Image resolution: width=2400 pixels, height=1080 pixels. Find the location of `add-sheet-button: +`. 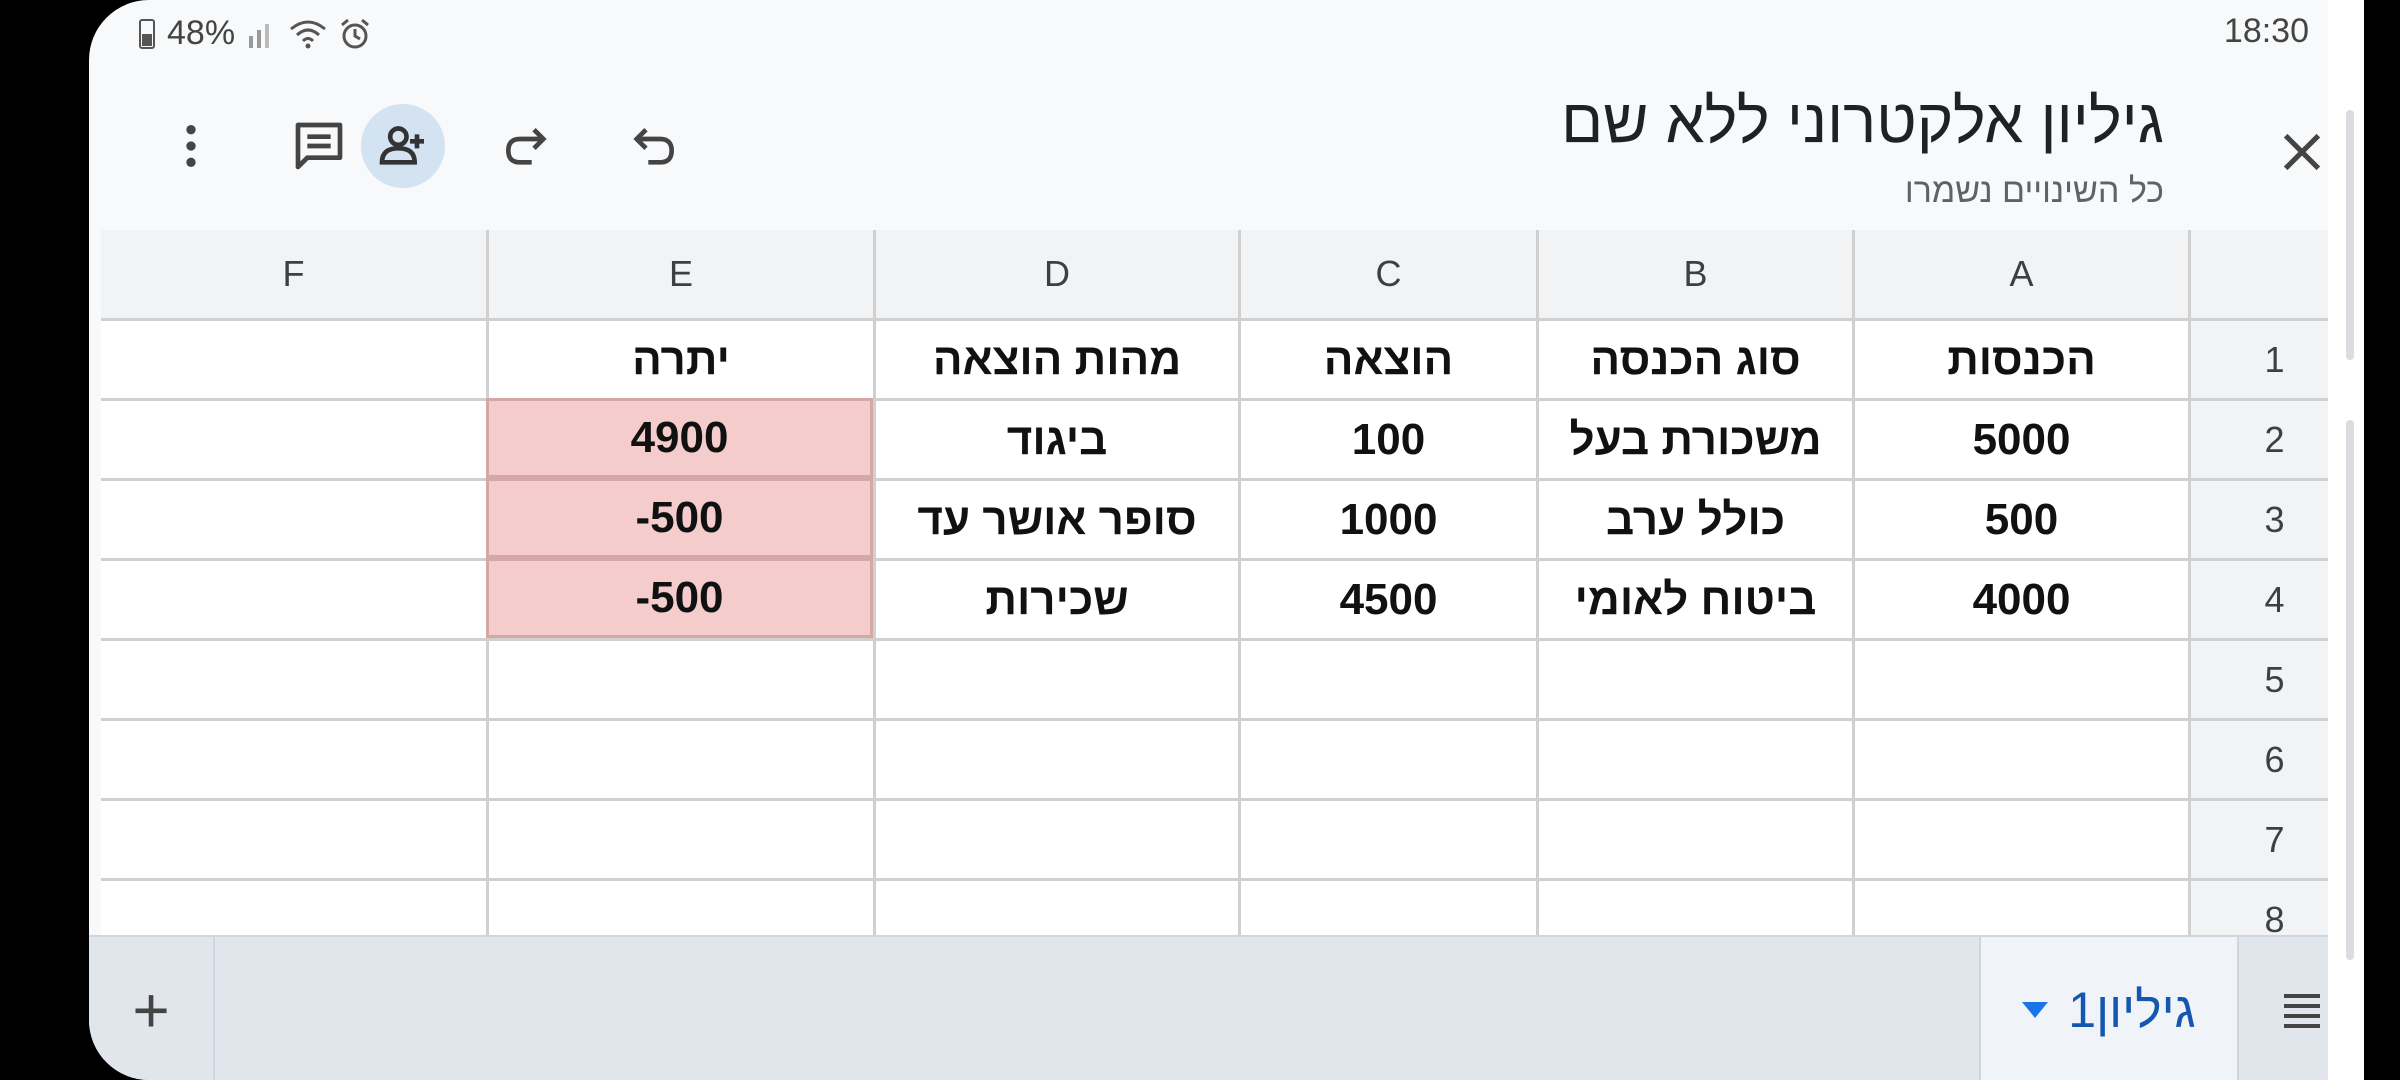

add-sheet-button: + is located at coordinates (152, 1008).